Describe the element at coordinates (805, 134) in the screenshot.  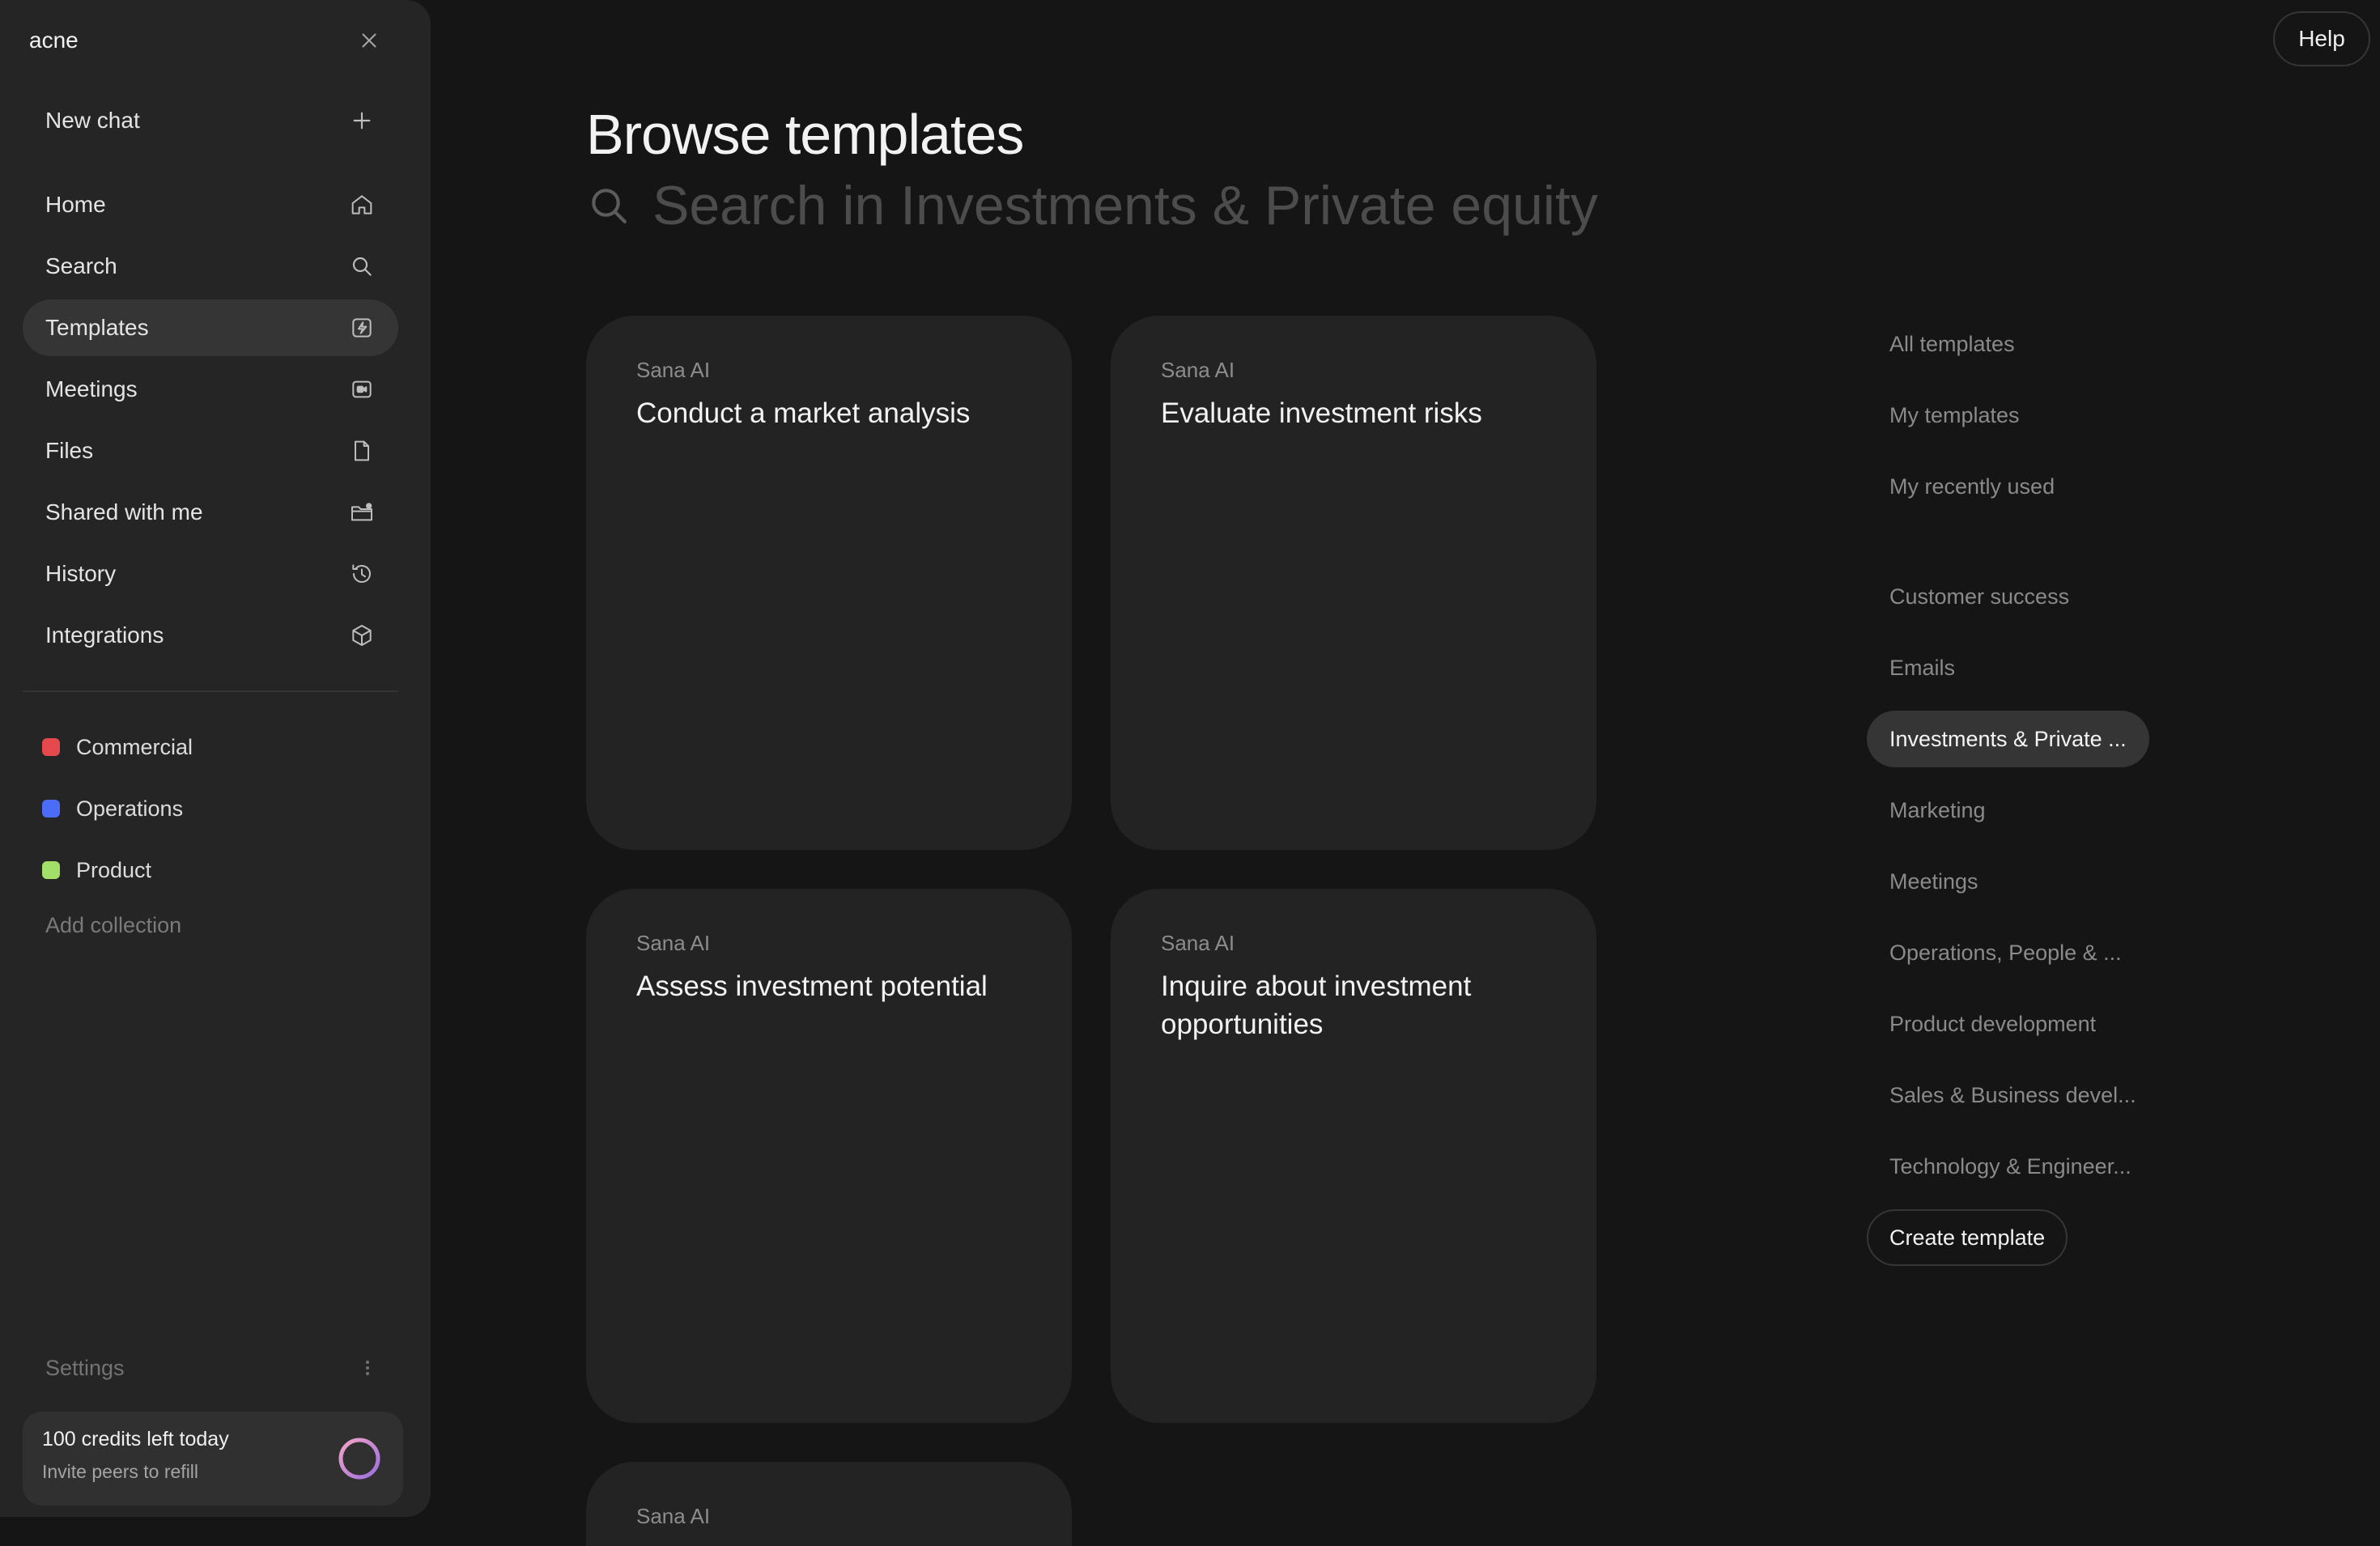
I see `page-title: Browse templates` at that location.